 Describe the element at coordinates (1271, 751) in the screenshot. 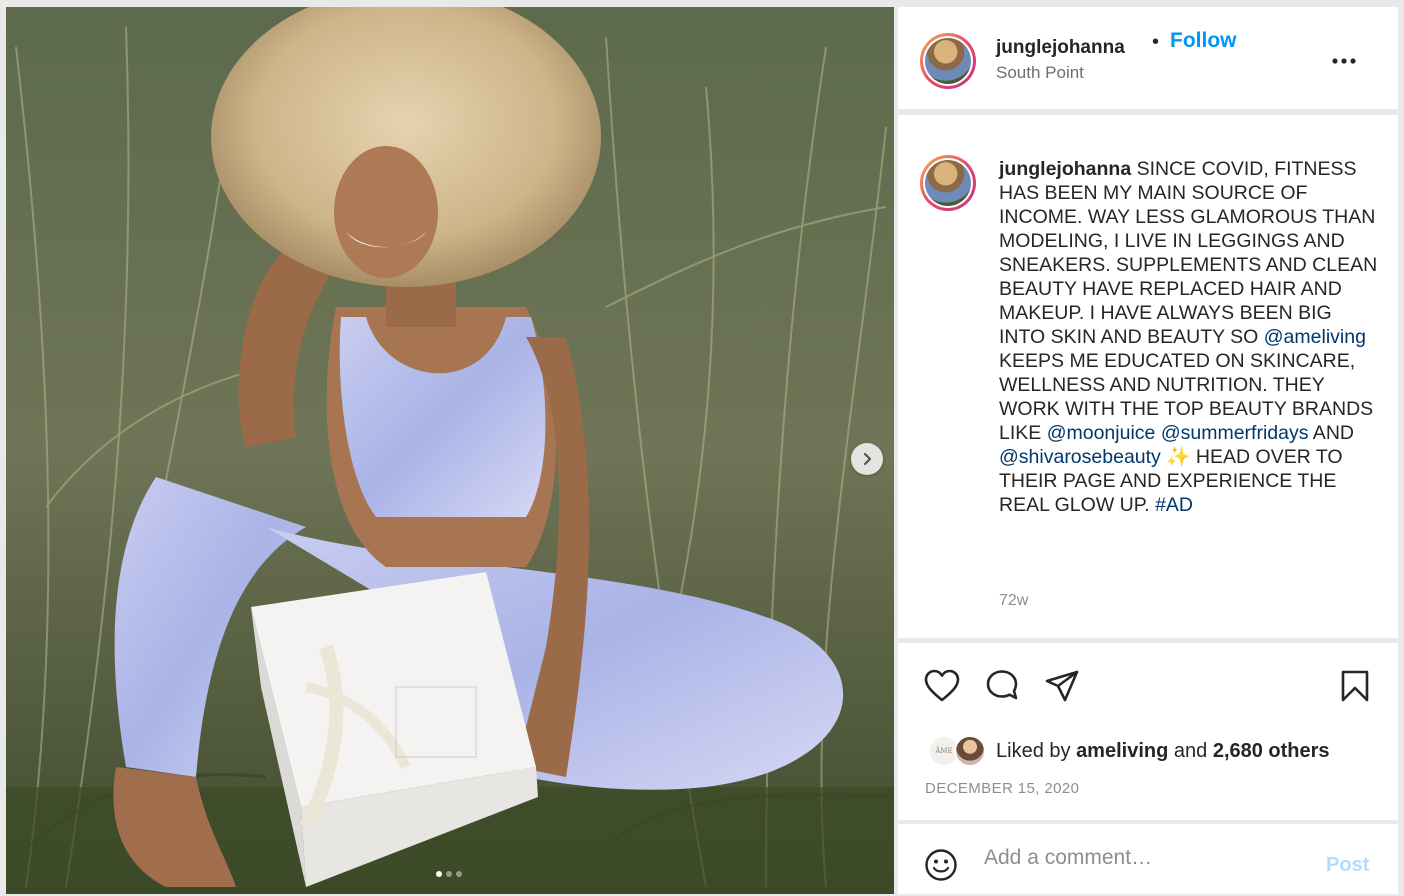

I see `others-likes-link: 2,680 others` at that location.